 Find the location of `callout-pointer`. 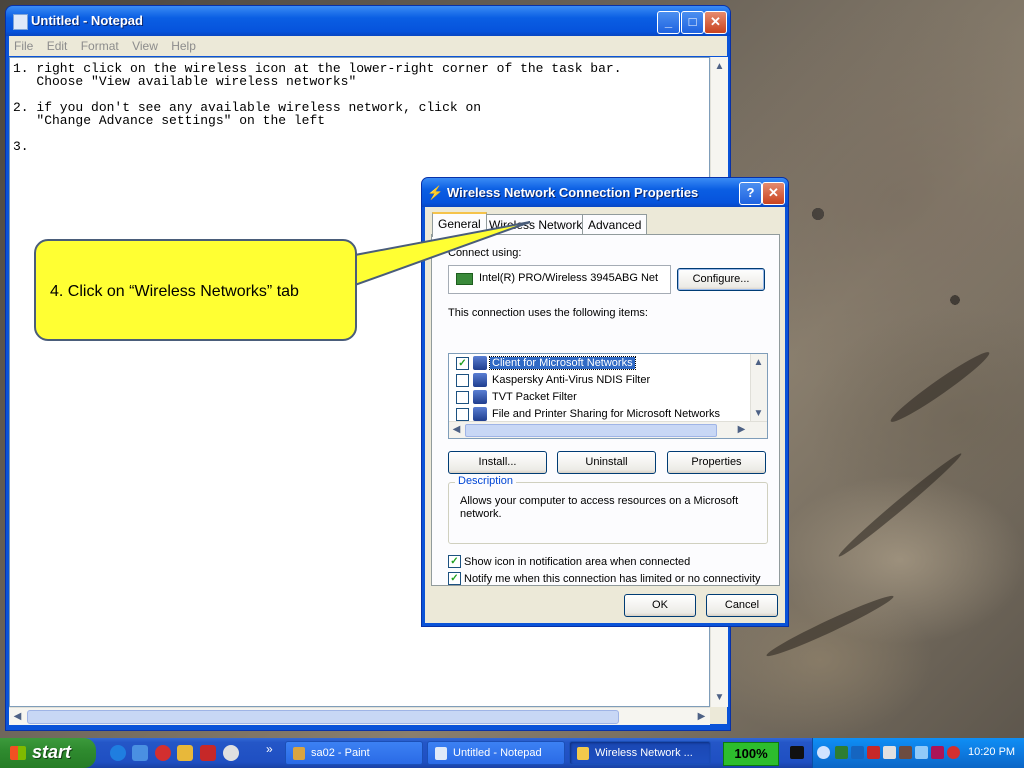

callout-pointer is located at coordinates (442, 254).